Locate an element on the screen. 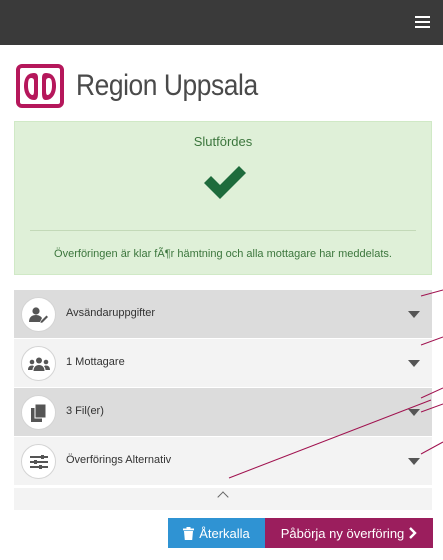 This screenshot has width=443, height=560. user-edit-icon is located at coordinates (38, 314).